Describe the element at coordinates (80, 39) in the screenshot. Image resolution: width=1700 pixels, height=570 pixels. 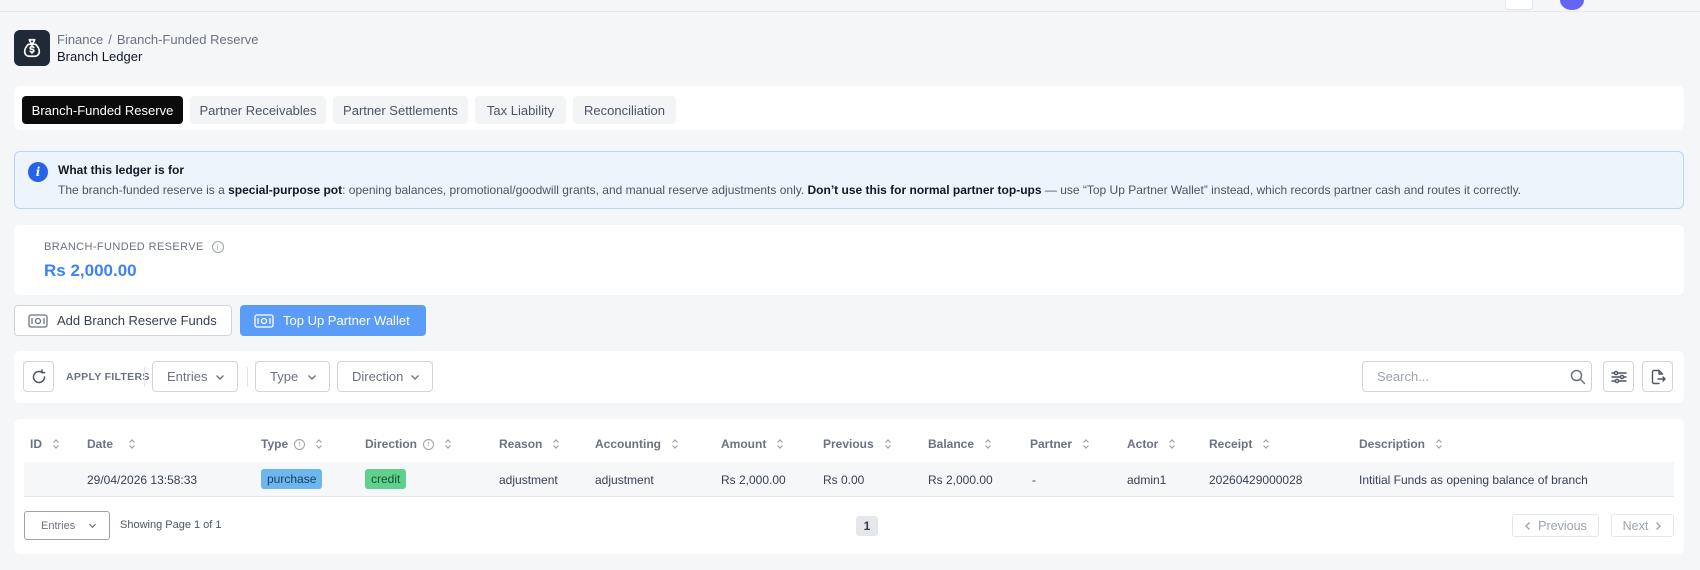
I see `breadcrumb-finance: Finance` at that location.